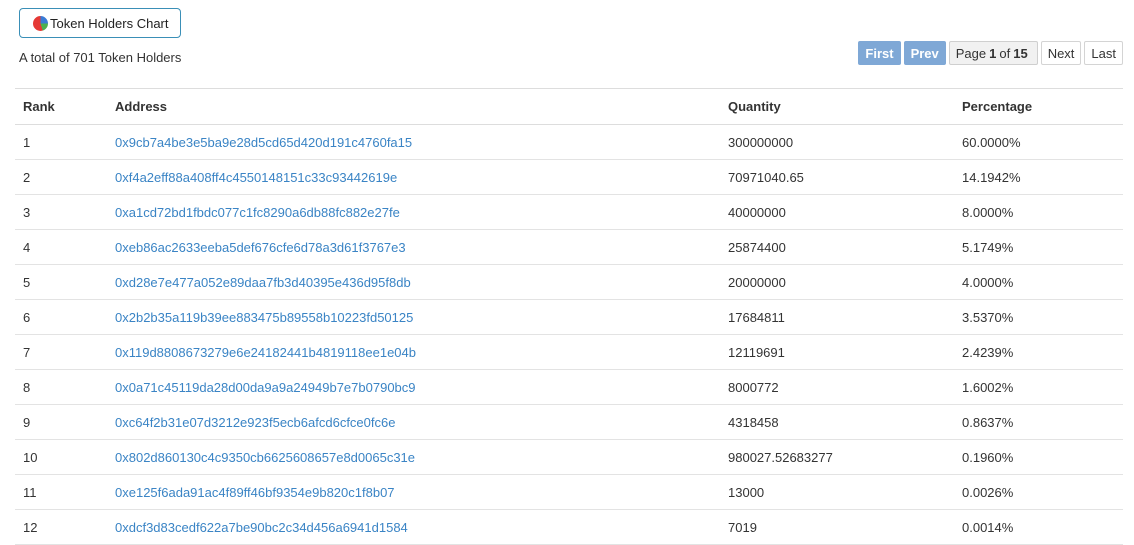 The width and height of the screenshot is (1134, 545). I want to click on quantity-cell: 70971040.65, so click(837, 177).